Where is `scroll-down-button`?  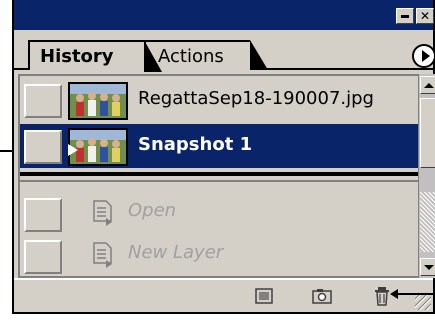 scroll-down-button is located at coordinates (427, 267).